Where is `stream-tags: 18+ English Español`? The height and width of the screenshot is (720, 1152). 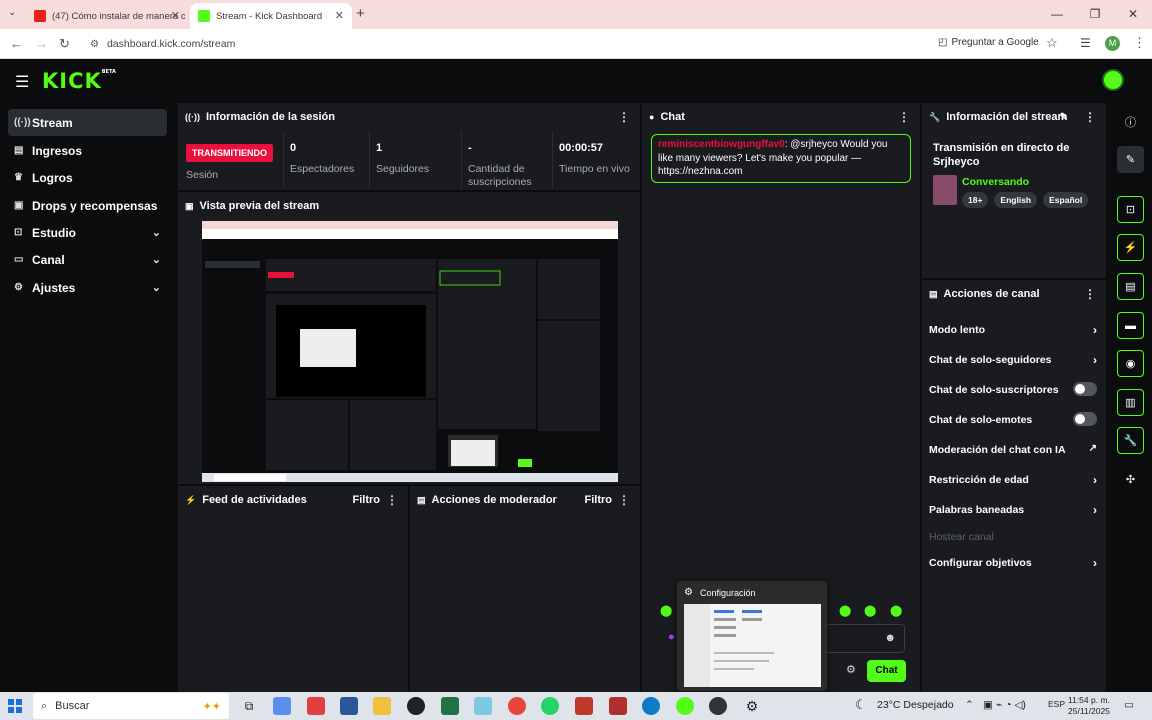 stream-tags: 18+ English Español is located at coordinates (1025, 200).